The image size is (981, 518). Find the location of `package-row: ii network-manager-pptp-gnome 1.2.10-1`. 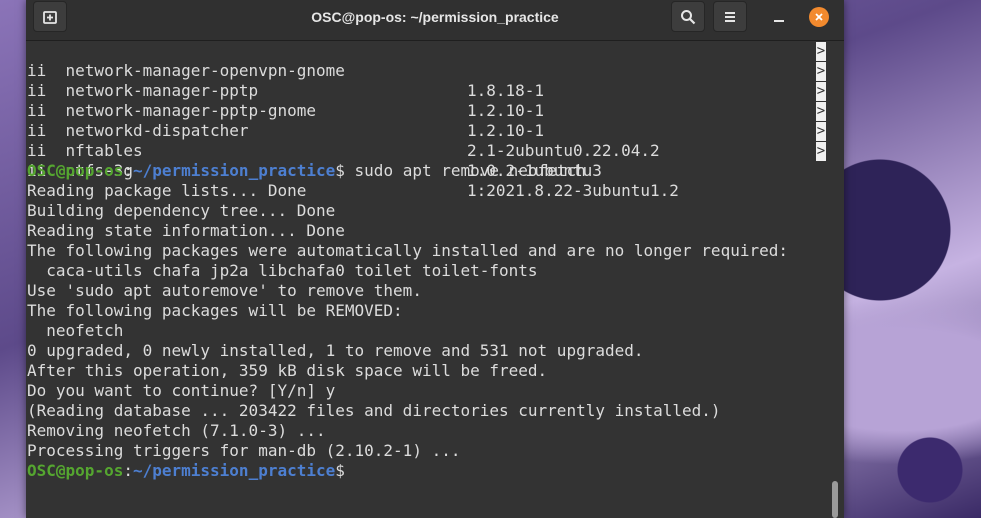

package-row: ii network-manager-pptp-gnome 1.2.10-1 is located at coordinates (417, 110).